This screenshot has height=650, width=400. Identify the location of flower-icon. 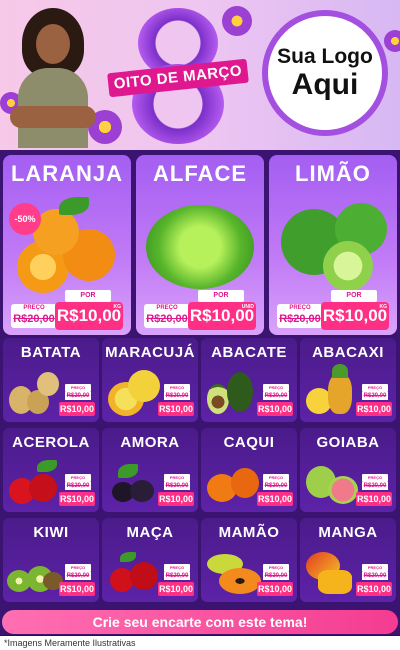
(392, 41).